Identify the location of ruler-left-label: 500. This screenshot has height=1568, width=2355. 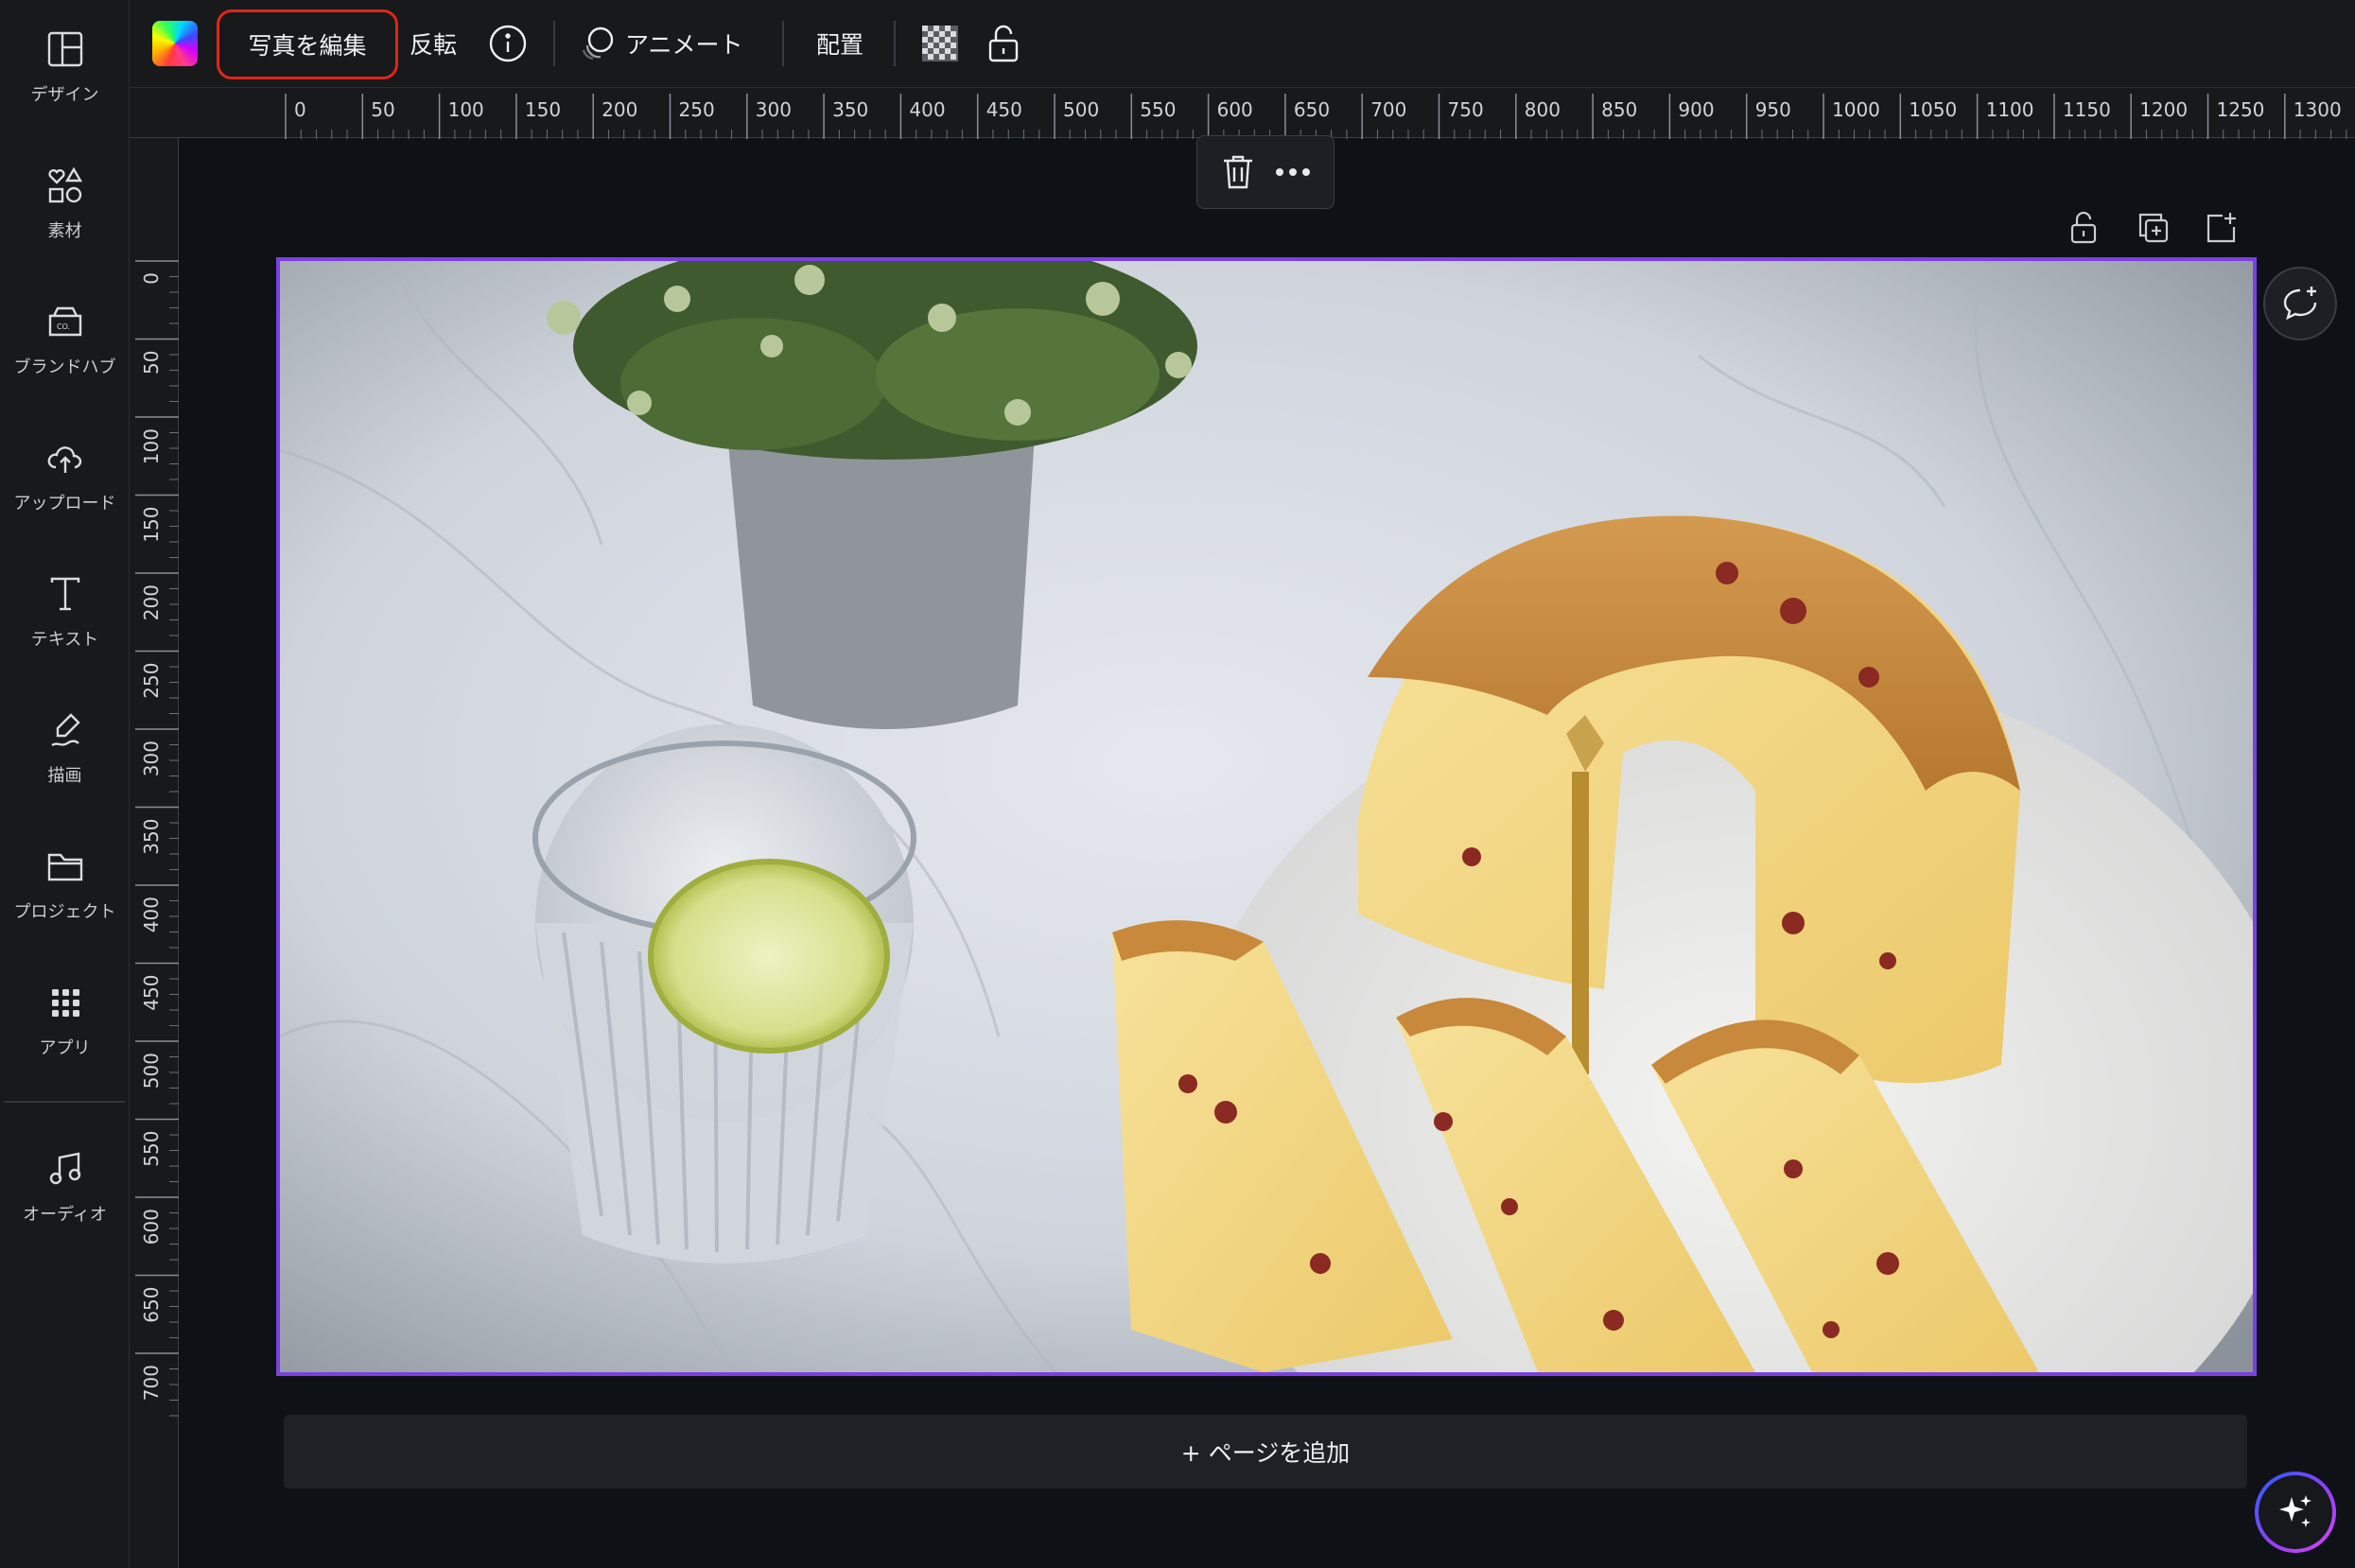
(151, 1071).